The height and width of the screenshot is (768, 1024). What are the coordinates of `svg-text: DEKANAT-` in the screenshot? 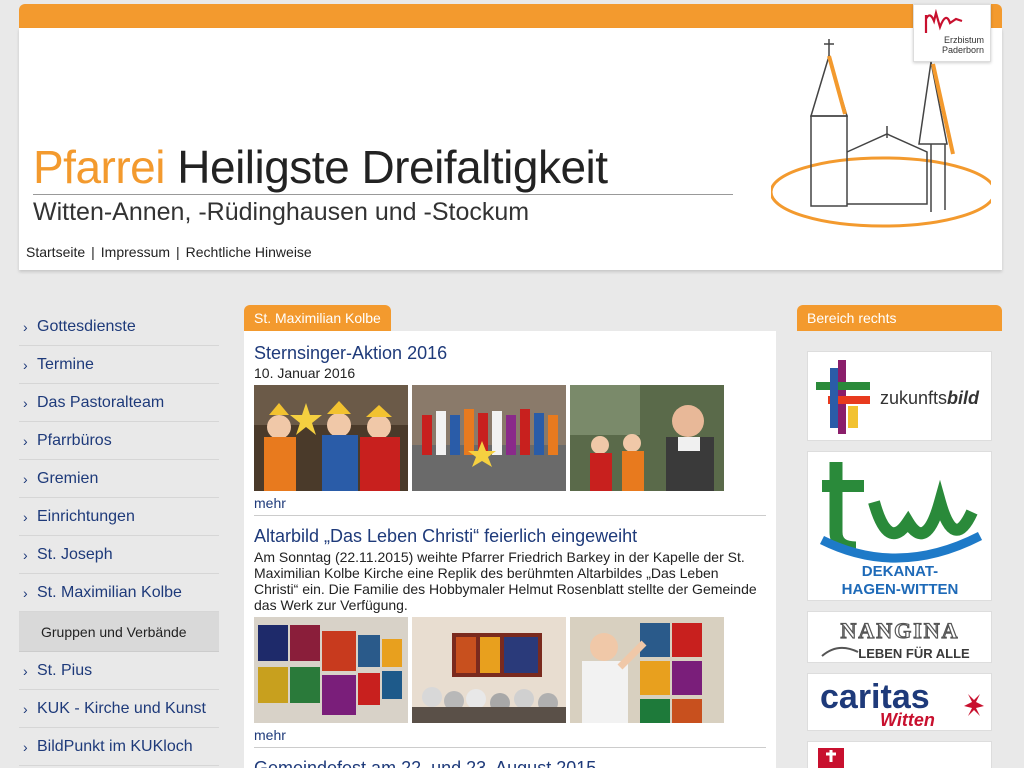 It's located at (900, 571).